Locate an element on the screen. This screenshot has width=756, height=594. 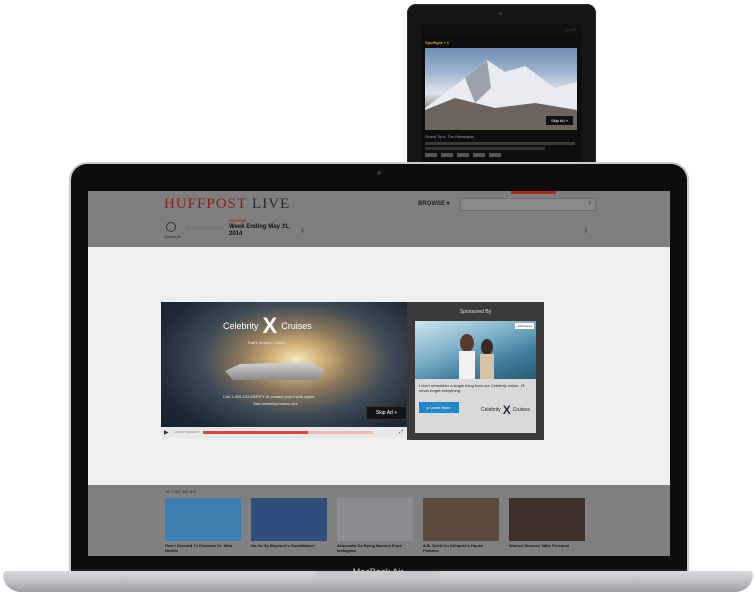
sponsor-logo: Celebrity X Cruises is located at coordinates (505, 410).